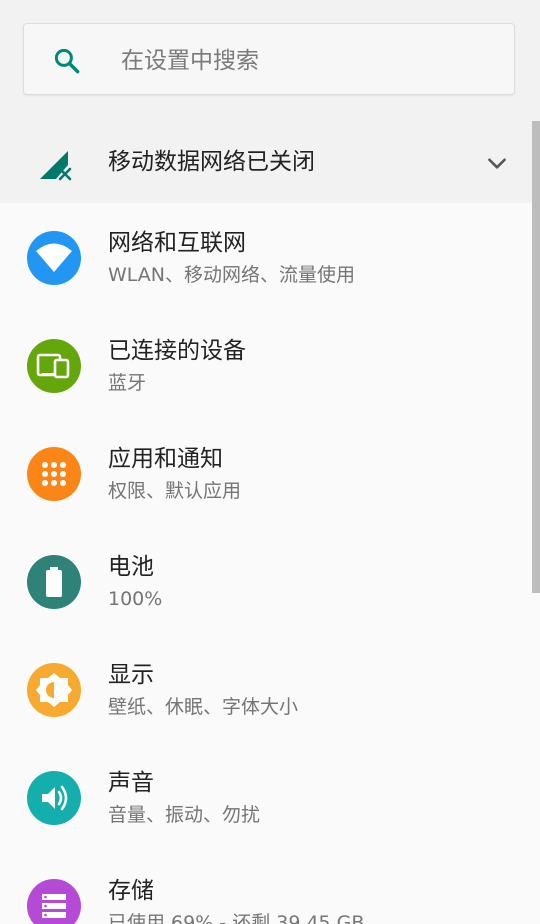 Image resolution: width=540 pixels, height=924 pixels. I want to click on settings-item-apps: 应用和通知 权限、默认应用, so click(270, 473).